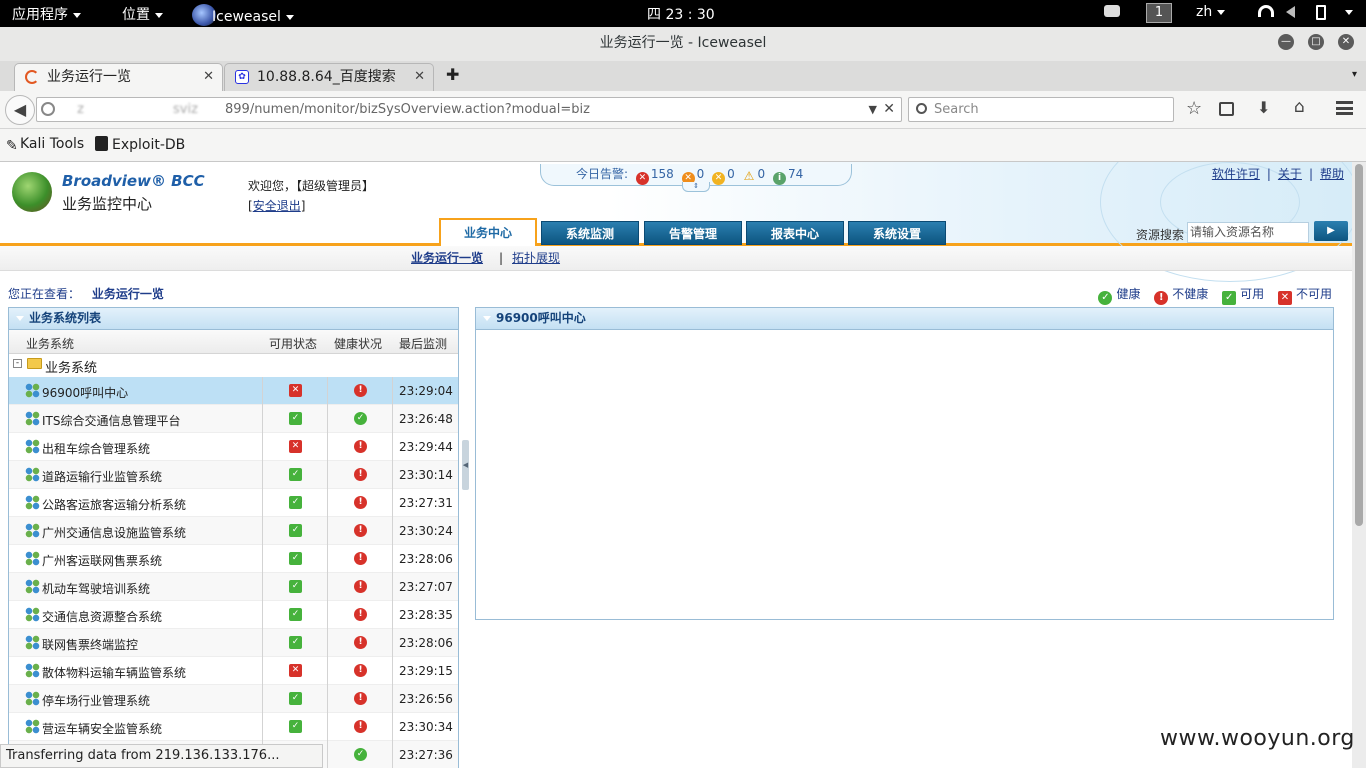 The height and width of the screenshot is (768, 1366). Describe the element at coordinates (32, 530) in the screenshot. I see `business-system-icon` at that location.